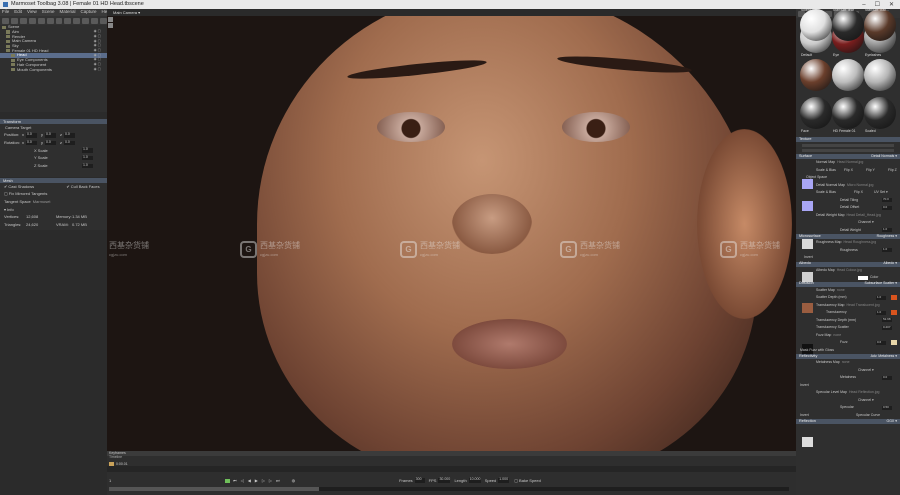 The width and height of the screenshot is (900, 495). I want to click on fuzz-field: 0.6, so click(881, 342).